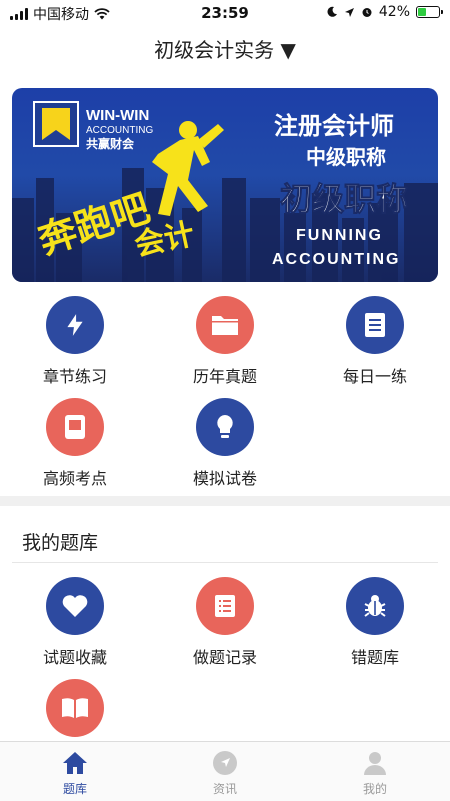  Describe the element at coordinates (349, 12) in the screenshot. I see `location-arrow-icon` at that location.